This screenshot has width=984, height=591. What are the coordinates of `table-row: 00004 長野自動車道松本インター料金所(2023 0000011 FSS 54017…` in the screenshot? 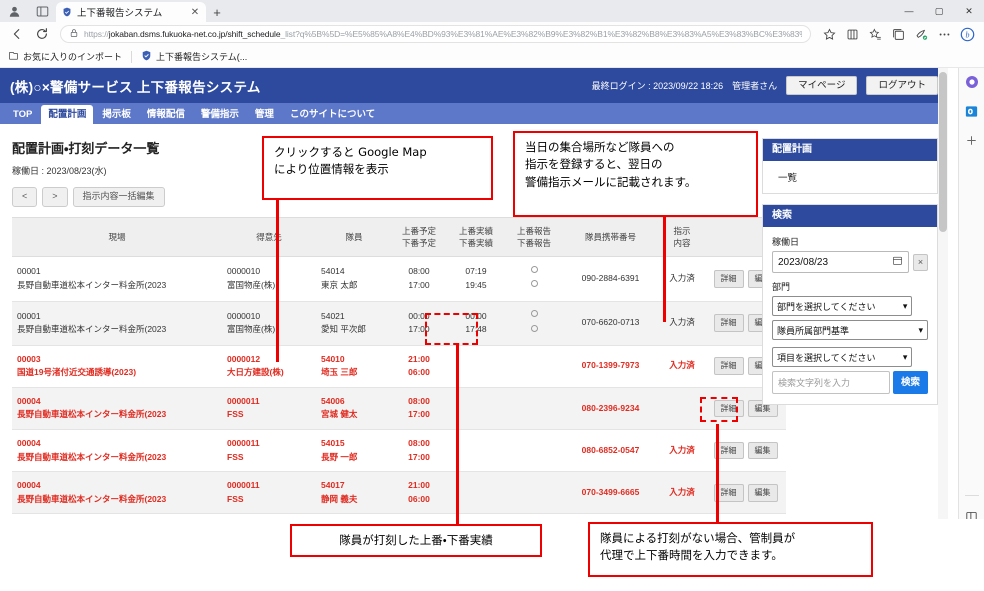 It's located at (399, 493).